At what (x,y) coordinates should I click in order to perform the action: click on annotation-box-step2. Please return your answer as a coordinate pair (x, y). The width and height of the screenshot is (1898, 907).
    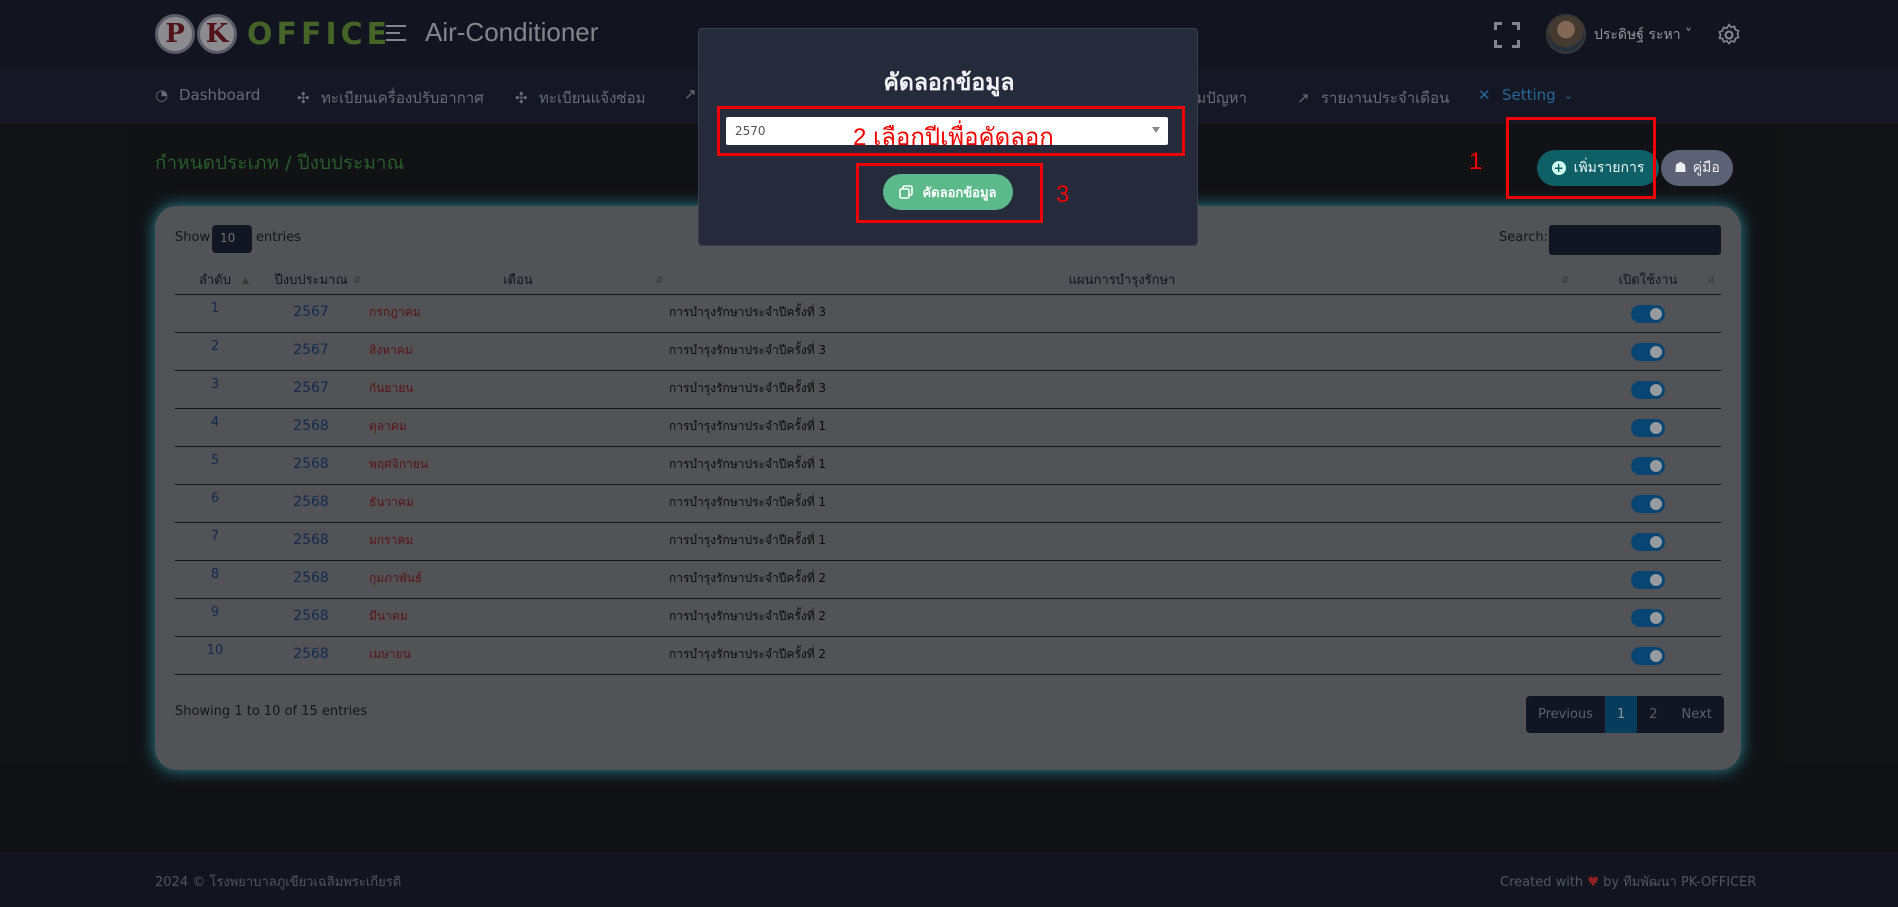
    Looking at the image, I should click on (951, 131).